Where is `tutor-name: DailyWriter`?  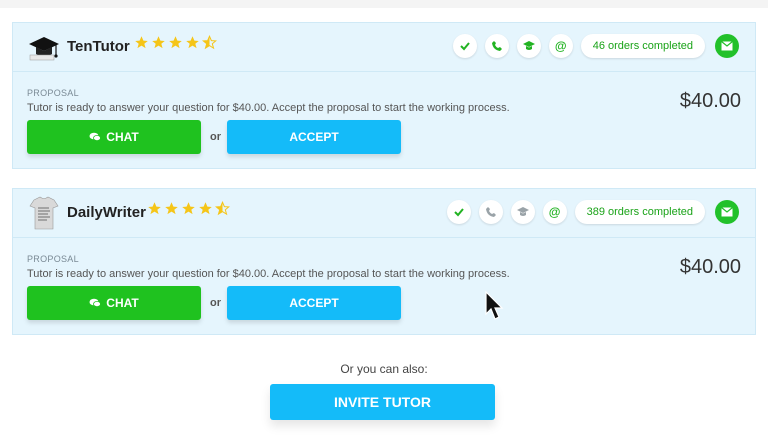
tutor-name: DailyWriter is located at coordinates (106, 212).